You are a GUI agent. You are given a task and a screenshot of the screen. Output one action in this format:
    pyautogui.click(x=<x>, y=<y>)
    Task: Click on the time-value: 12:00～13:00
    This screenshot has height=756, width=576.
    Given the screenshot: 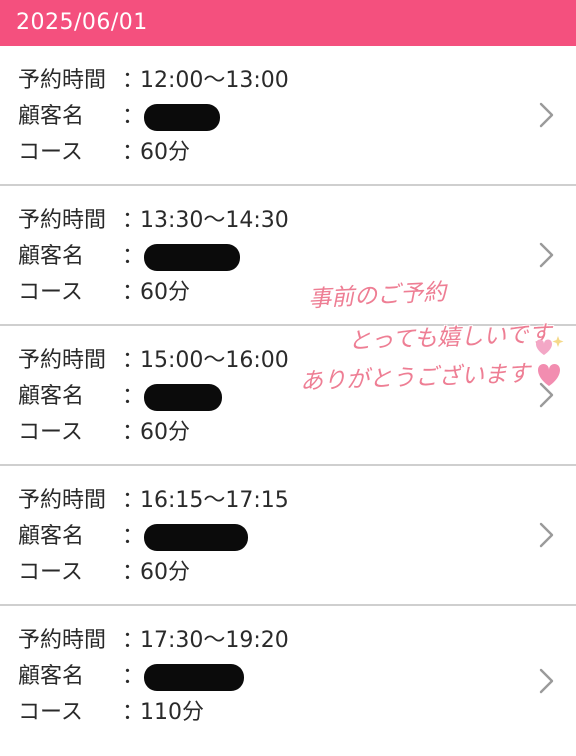 What is the action you would take?
    pyautogui.click(x=214, y=80)
    